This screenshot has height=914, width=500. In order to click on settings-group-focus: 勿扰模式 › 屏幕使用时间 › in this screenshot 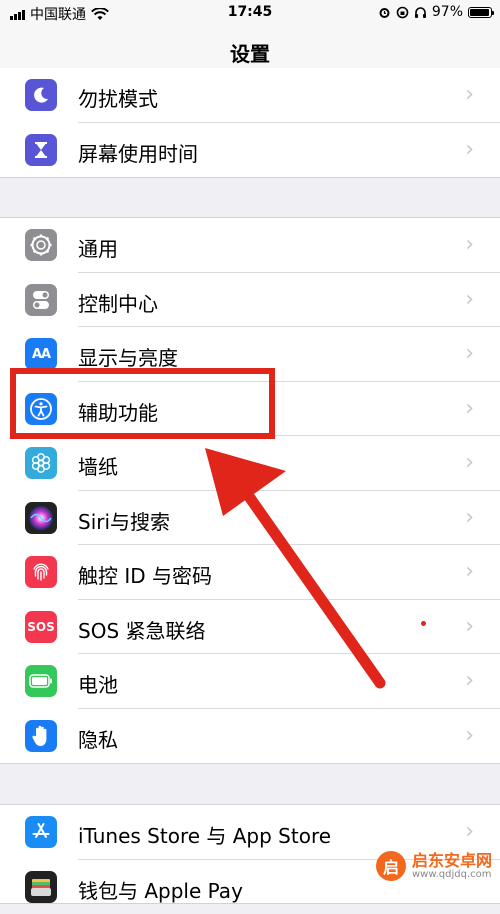, I will do `click(250, 123)`.